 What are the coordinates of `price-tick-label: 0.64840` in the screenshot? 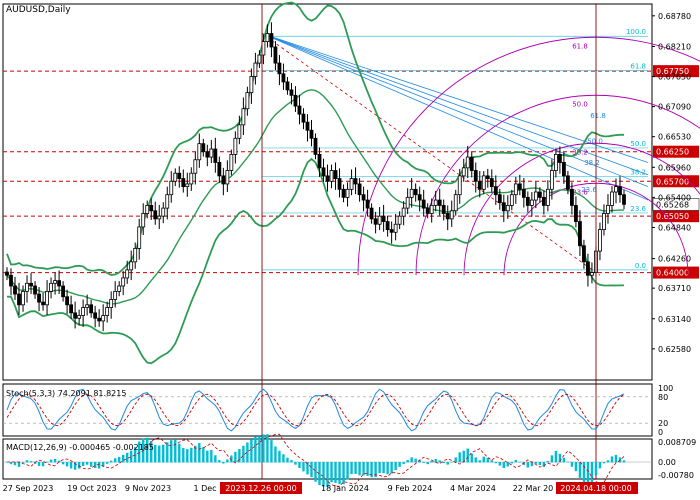 It's located at (674, 227).